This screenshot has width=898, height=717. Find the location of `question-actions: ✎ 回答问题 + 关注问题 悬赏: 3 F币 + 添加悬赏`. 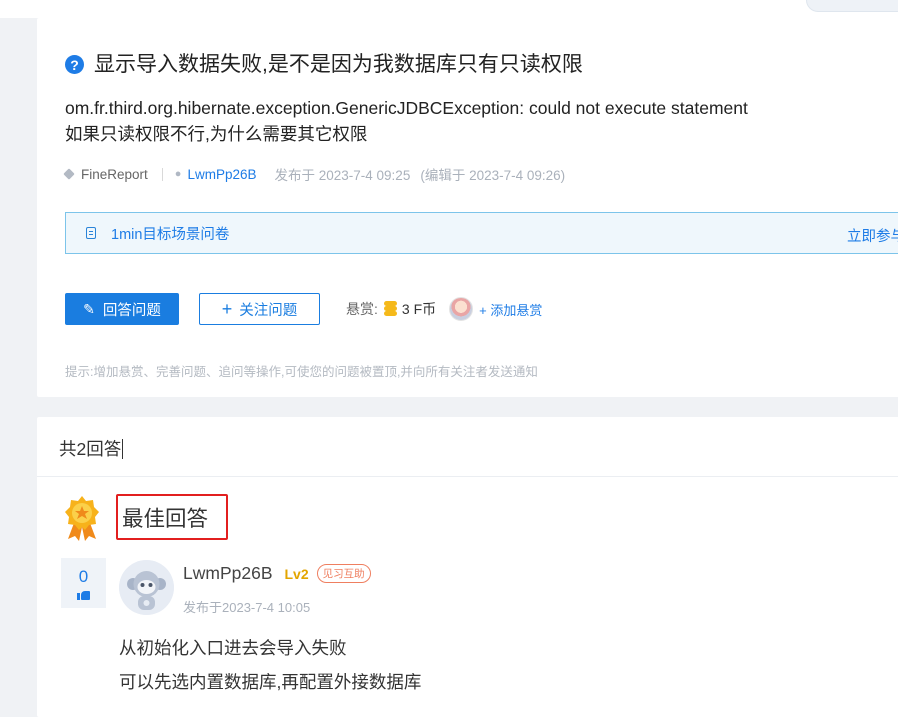

question-actions: ✎ 回答问题 + 关注问题 悬赏: 3 F币 + 添加悬赏 is located at coordinates (303, 309).